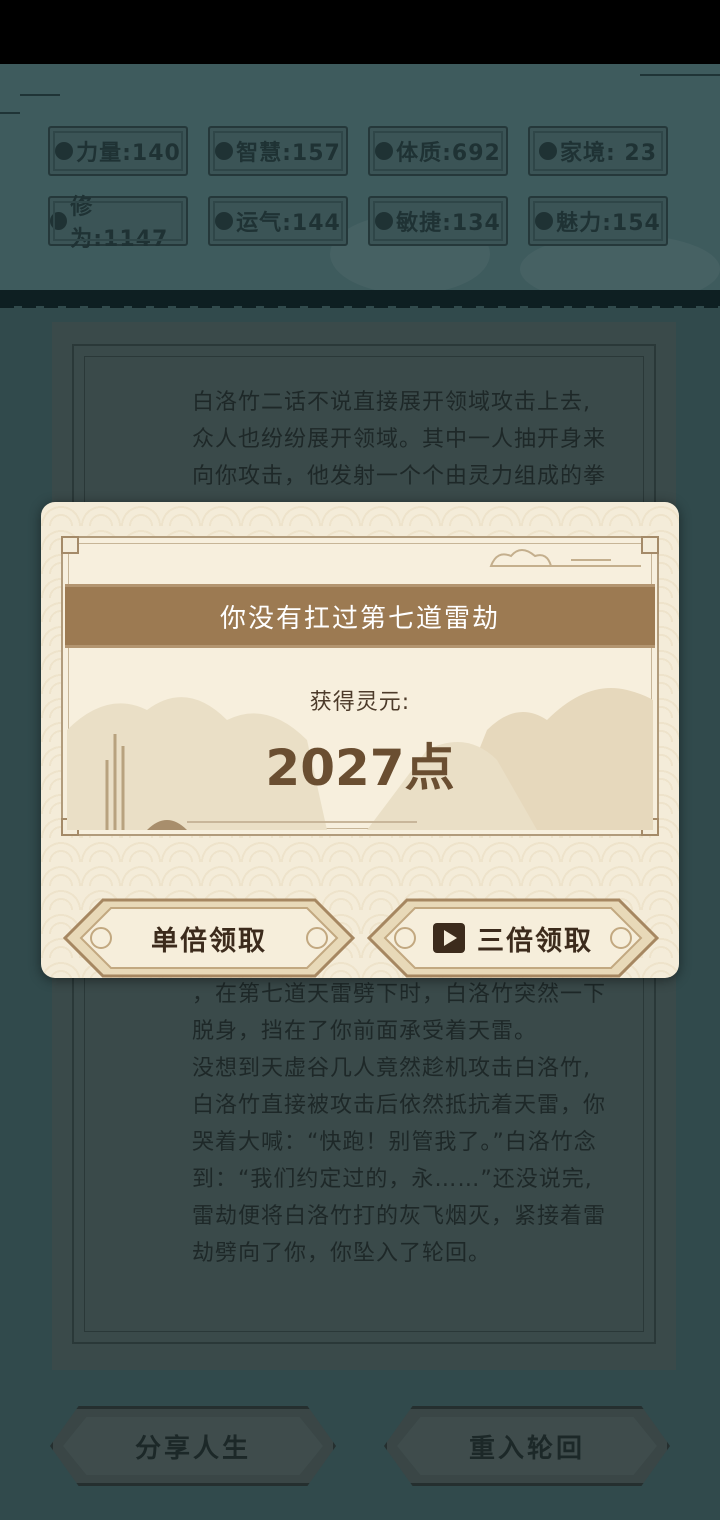 This screenshot has height=1520, width=720. What do you see at coordinates (384, 151) in the screenshot?
I see `constitution-icon` at bounding box center [384, 151].